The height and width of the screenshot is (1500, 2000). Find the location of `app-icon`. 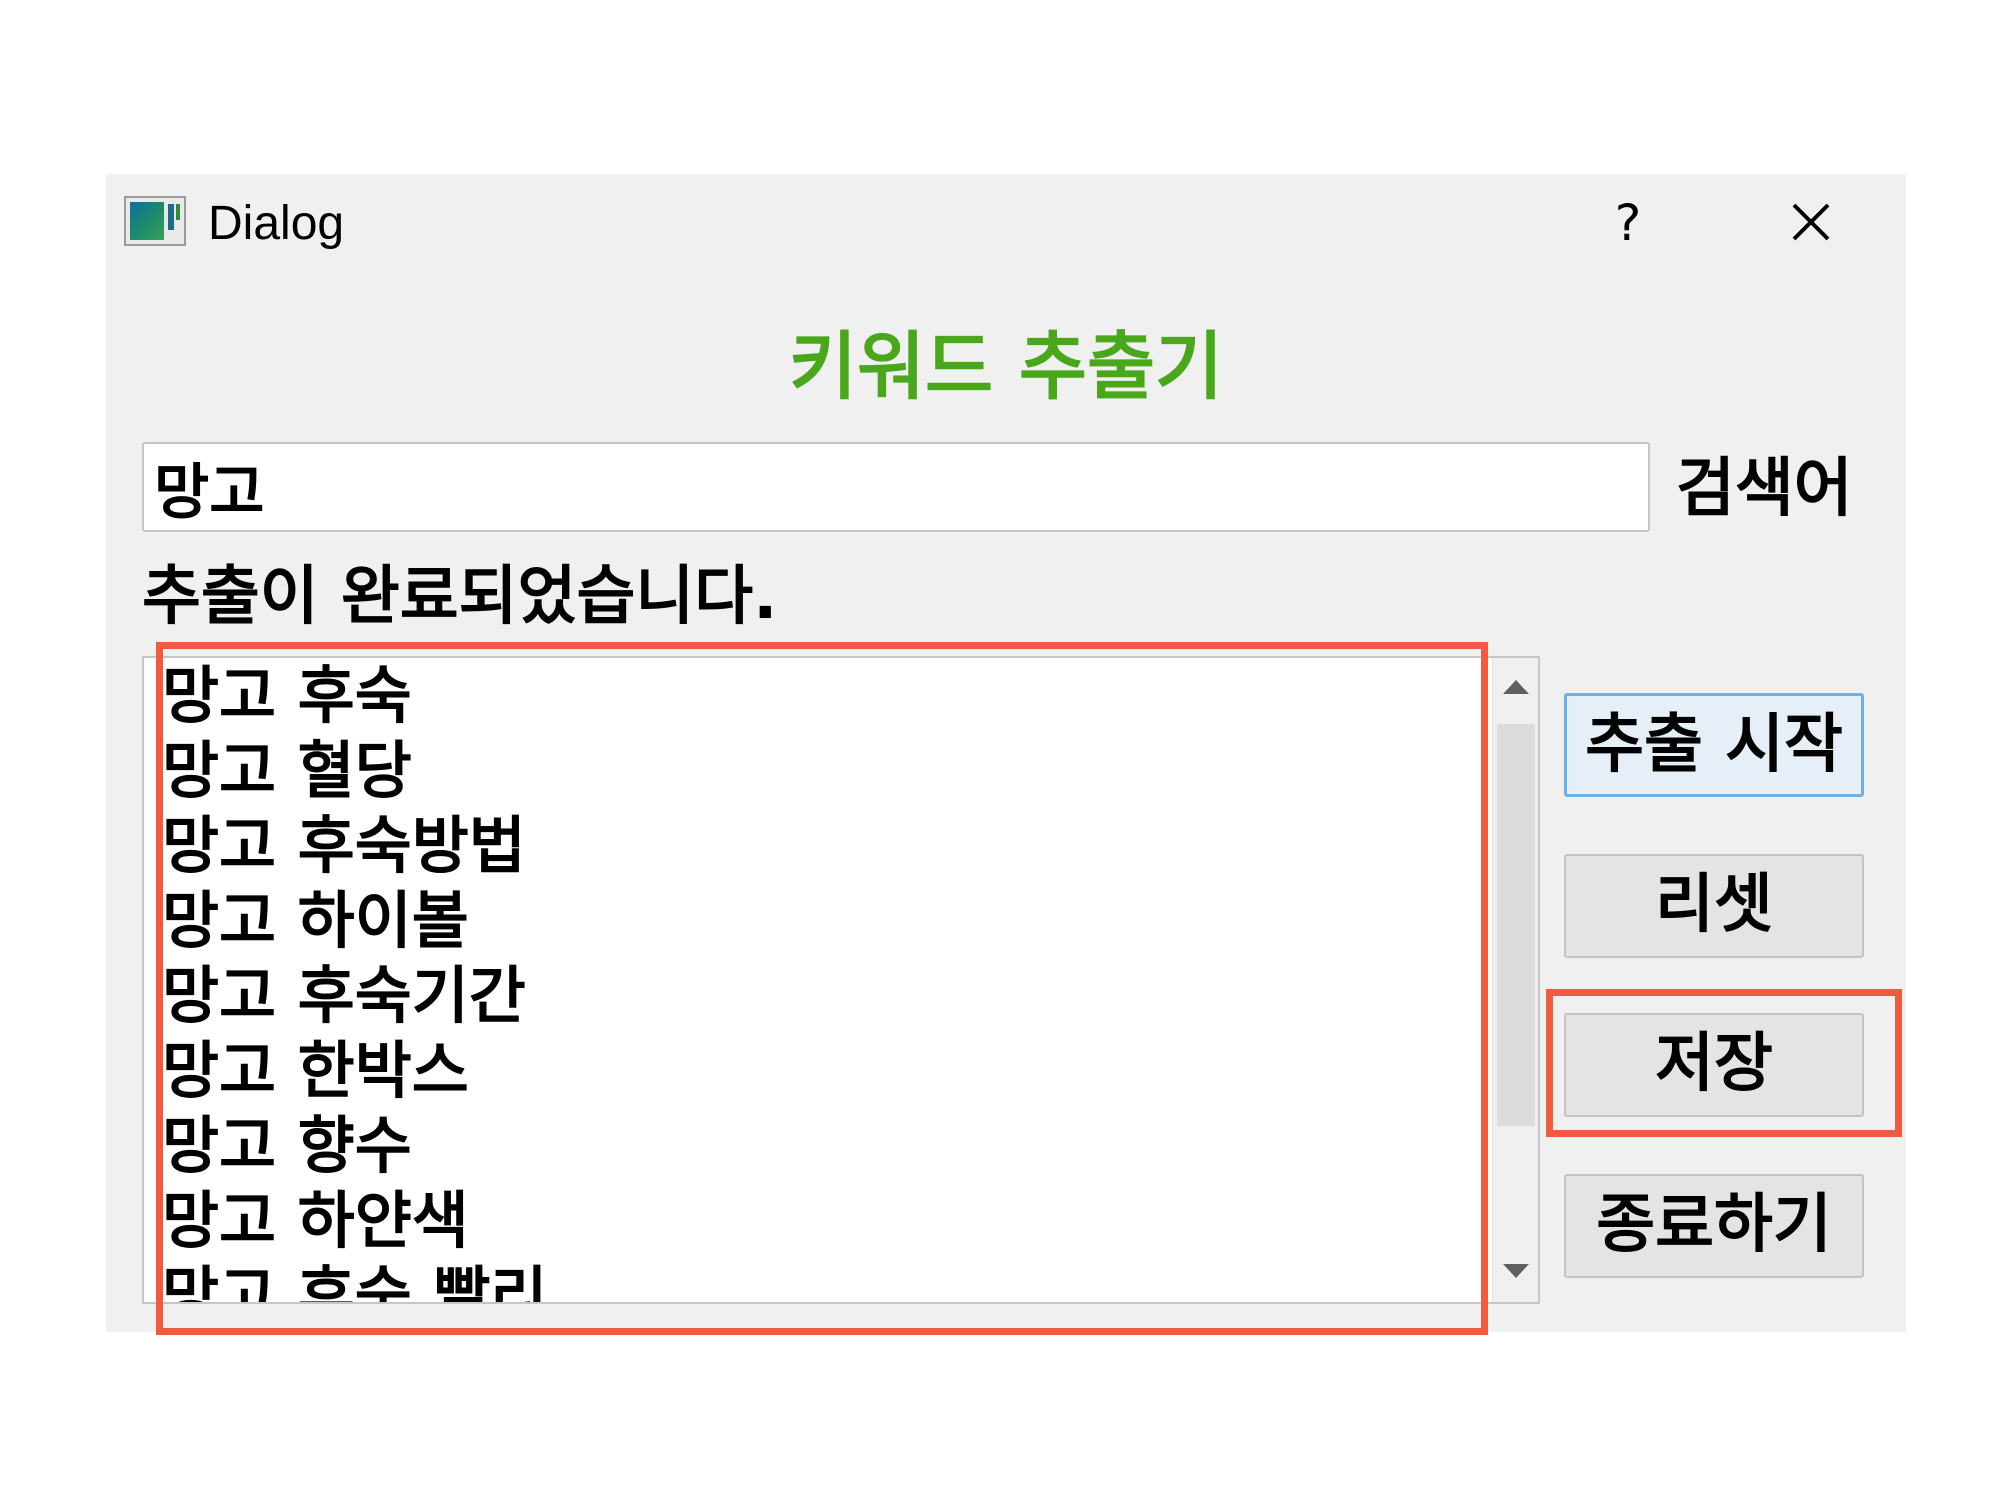

app-icon is located at coordinates (155, 221).